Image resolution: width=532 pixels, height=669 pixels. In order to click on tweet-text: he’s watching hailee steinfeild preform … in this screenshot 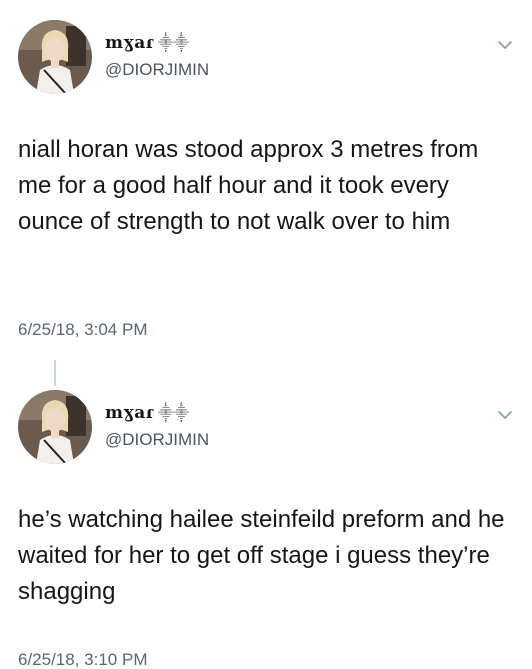, I will do `click(261, 555)`.